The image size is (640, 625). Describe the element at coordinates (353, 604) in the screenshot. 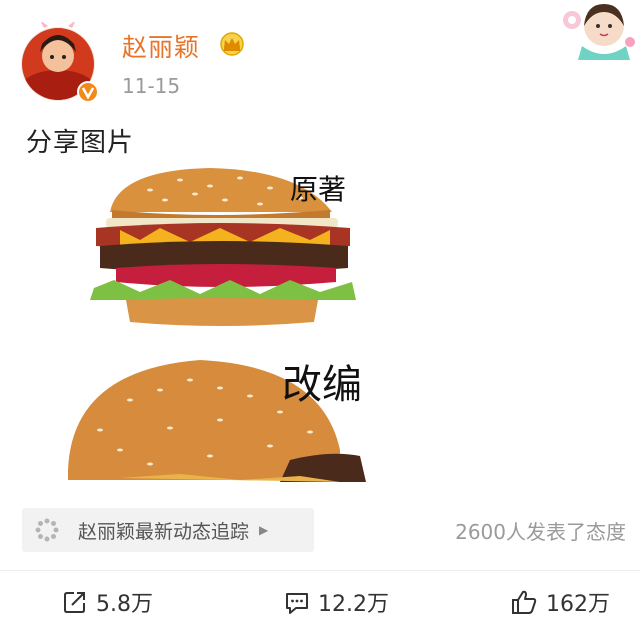

I see `comment-count: 12.2万` at that location.